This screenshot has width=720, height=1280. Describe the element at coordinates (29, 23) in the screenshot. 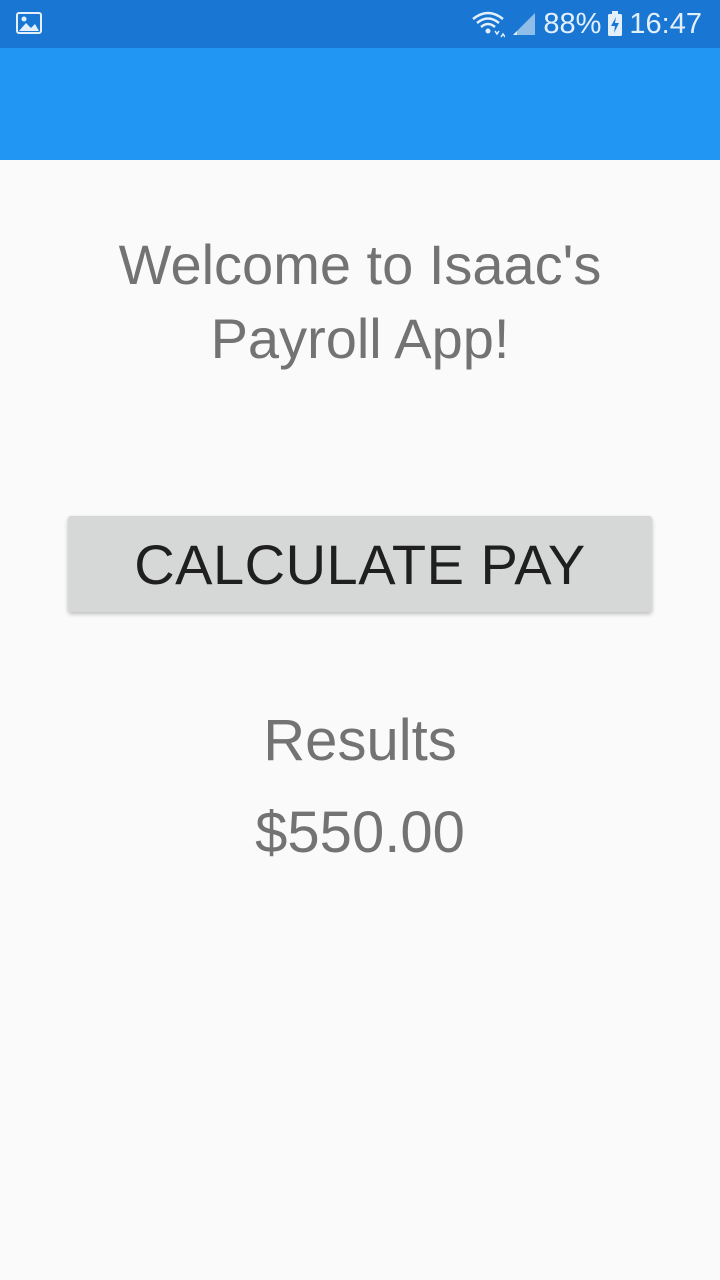

I see `image-notification-icon` at that location.